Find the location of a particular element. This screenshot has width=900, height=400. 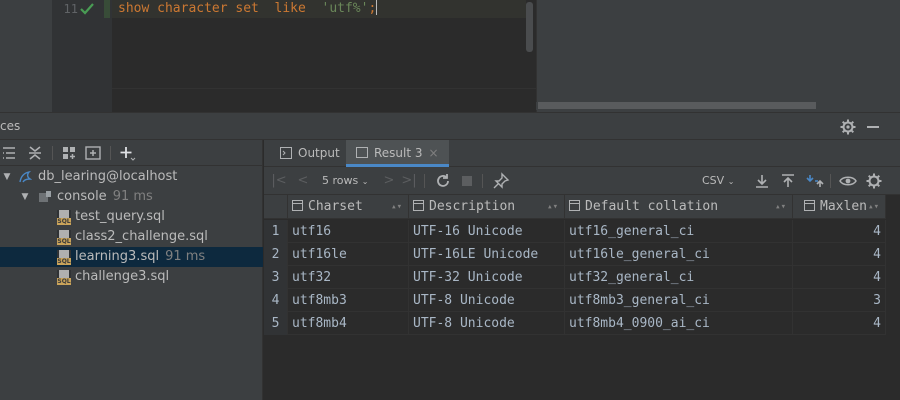

chevron-down-icon: ⌄ is located at coordinates (731, 181).